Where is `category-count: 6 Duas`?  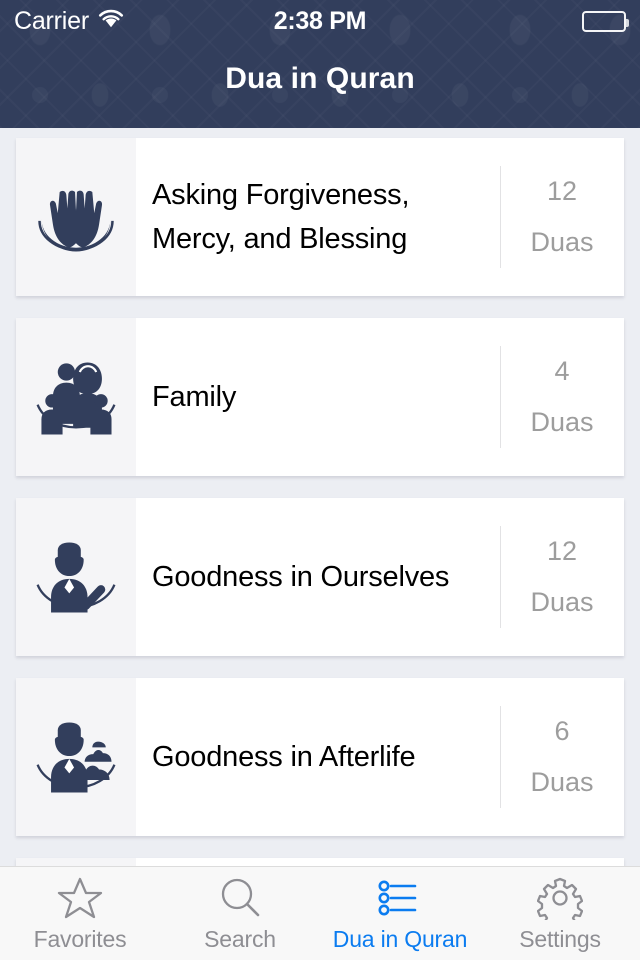
category-count: 6 Duas is located at coordinates (562, 757).